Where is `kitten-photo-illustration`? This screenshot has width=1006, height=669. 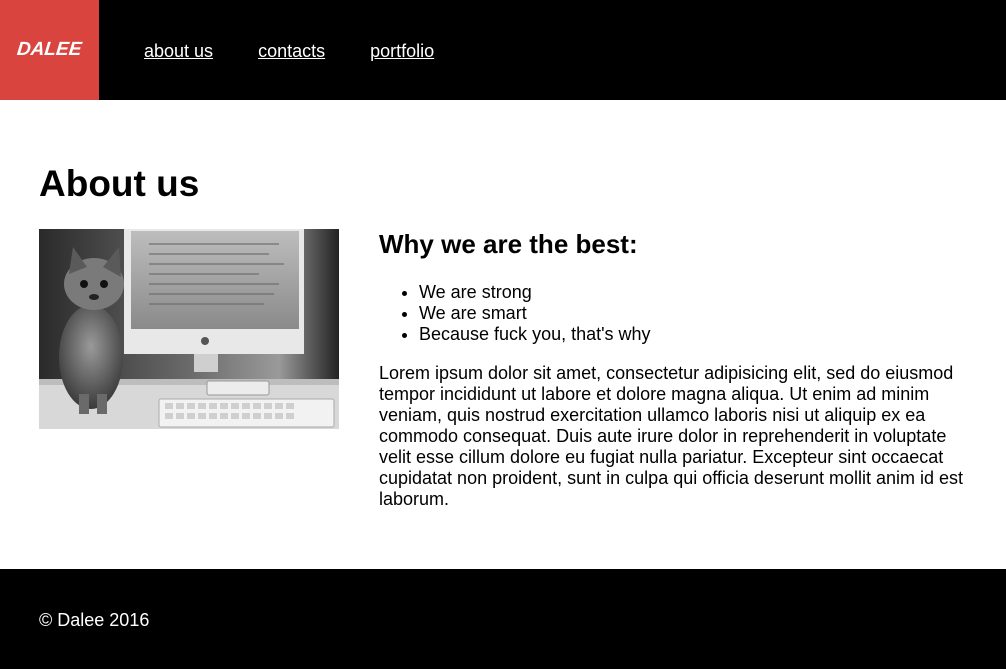
kitten-photo-illustration is located at coordinates (189, 329).